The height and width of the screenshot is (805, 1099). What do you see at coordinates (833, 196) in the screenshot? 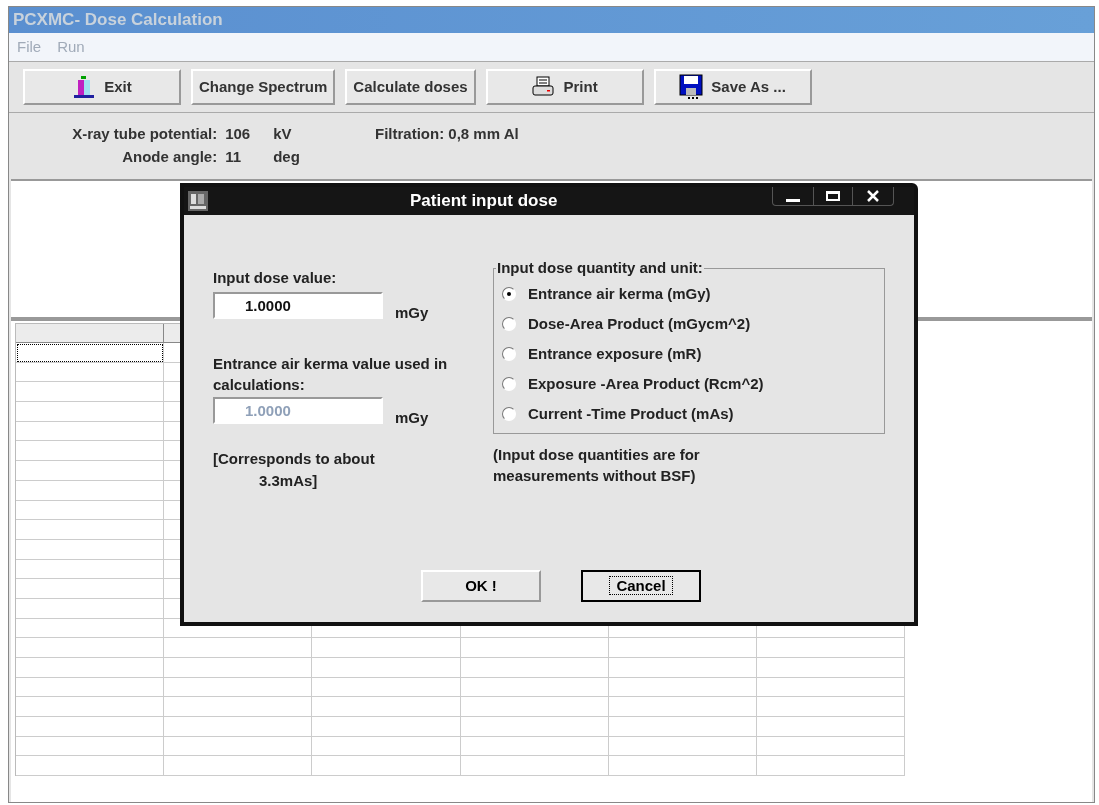
I see `maximize-button` at bounding box center [833, 196].